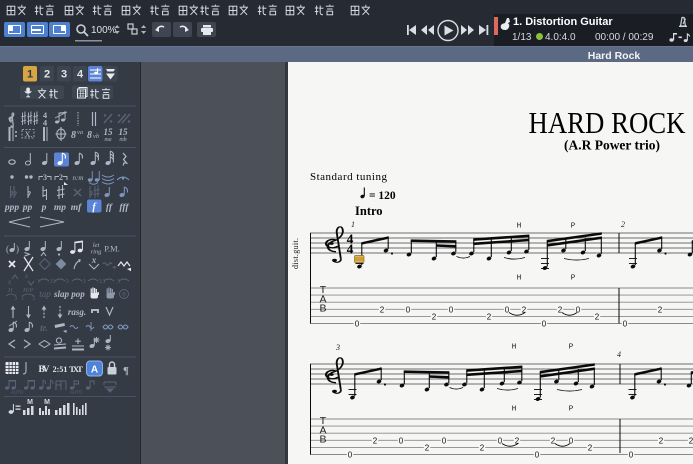 This screenshot has width=693, height=464. I want to click on svg-text: mb, so click(122, 140).